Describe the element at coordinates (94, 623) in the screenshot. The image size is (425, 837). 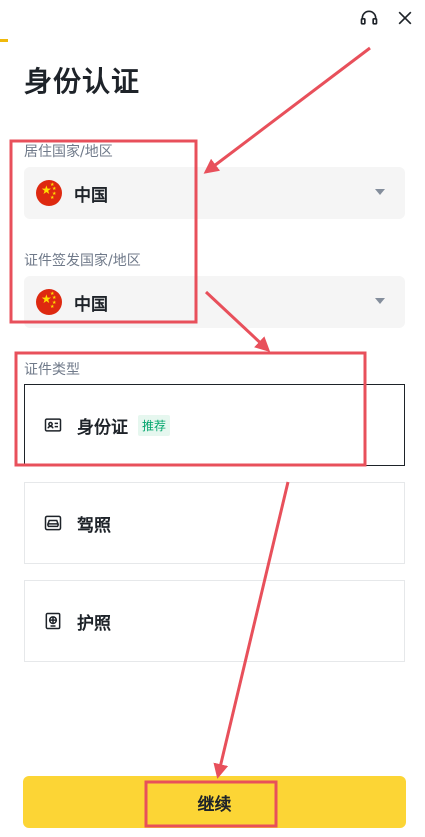
I see `doc-option-label: 护照` at that location.